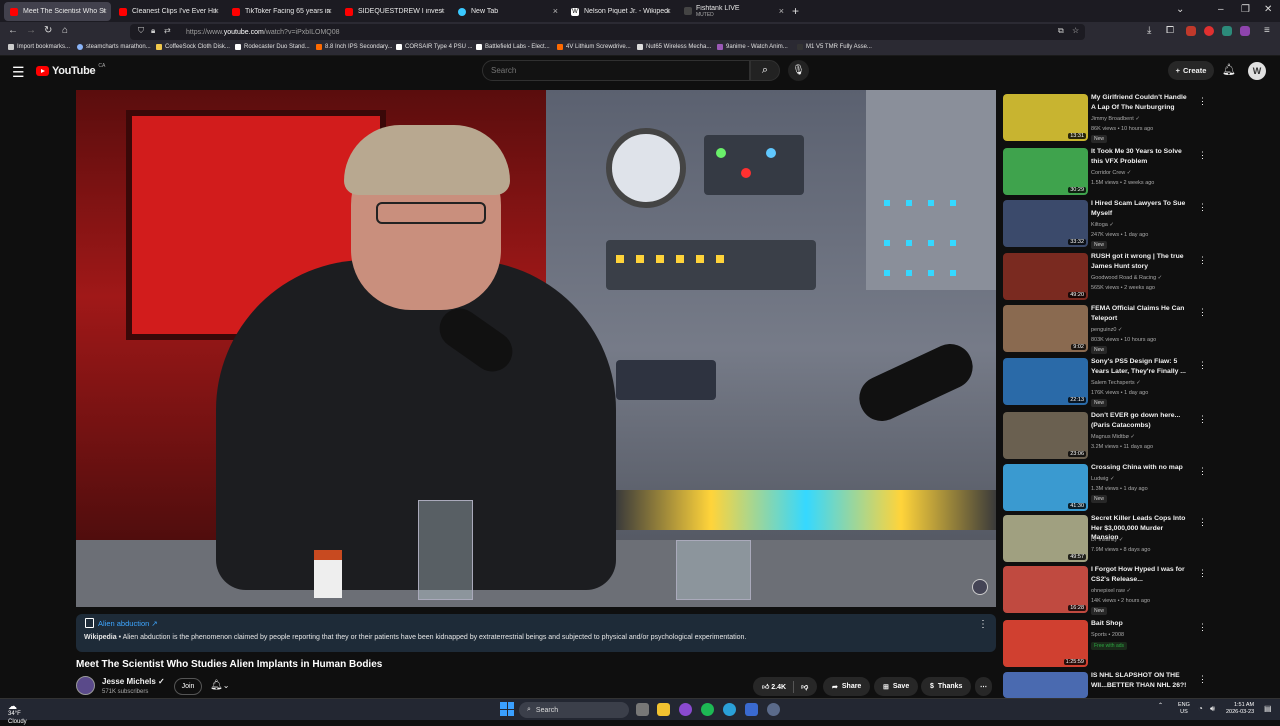  Describe the element at coordinates (1184, 709) in the screenshot. I see `language-indicator: ENG US` at that location.